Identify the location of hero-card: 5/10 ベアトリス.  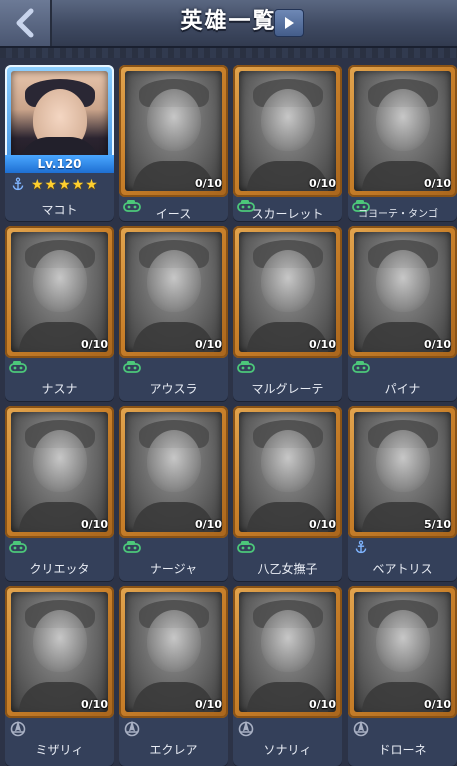
(402, 493).